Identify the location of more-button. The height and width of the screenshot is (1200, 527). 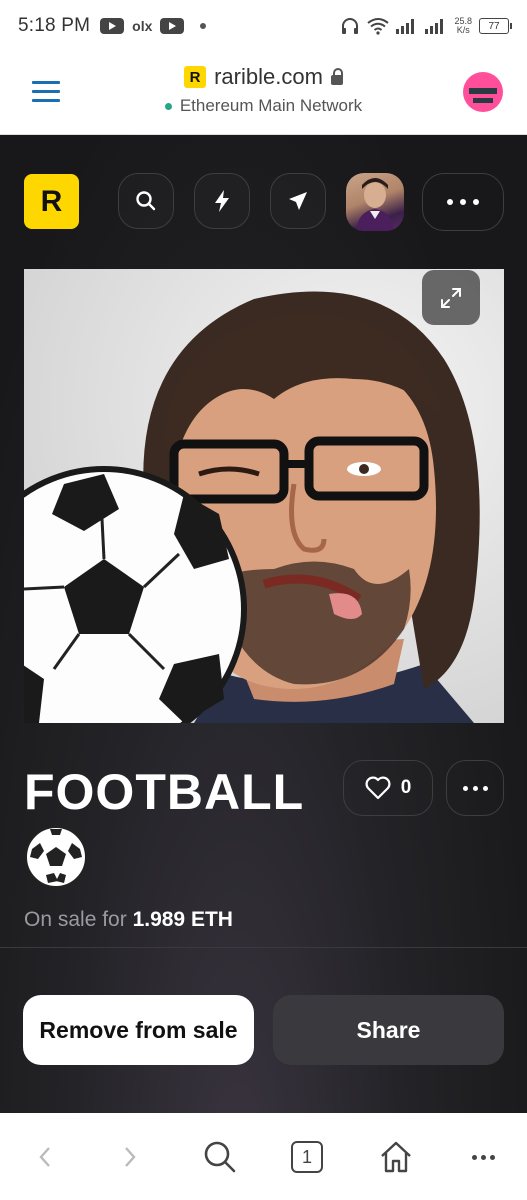
(463, 202).